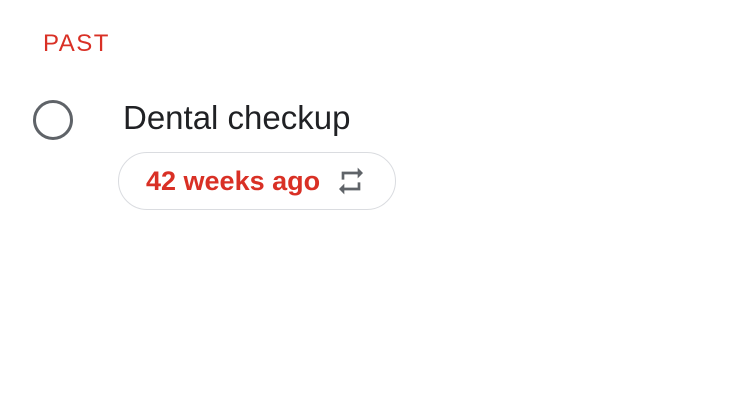 This screenshot has height=398, width=734. Describe the element at coordinates (236, 118) in the screenshot. I see `task-title: Dental checkup` at that location.